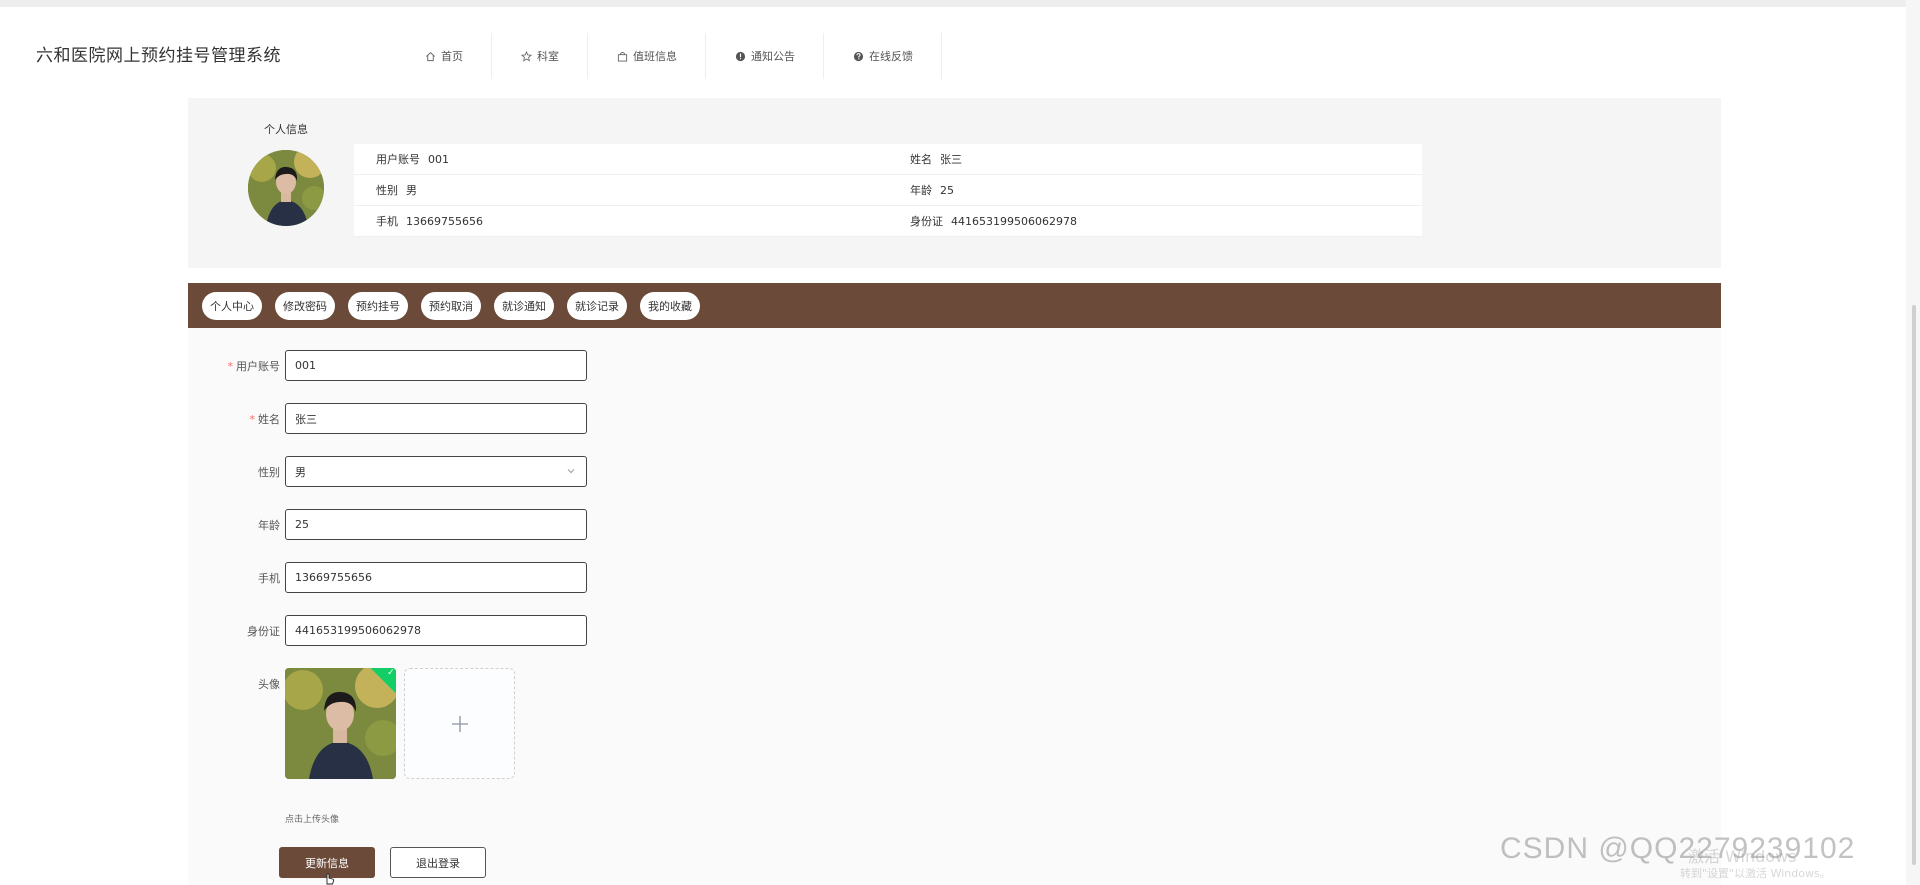 Image resolution: width=1920 pixels, height=885 pixels. I want to click on main-nav: 首页 科室 值班信息 通知公告 在线反馈, so click(669, 56).